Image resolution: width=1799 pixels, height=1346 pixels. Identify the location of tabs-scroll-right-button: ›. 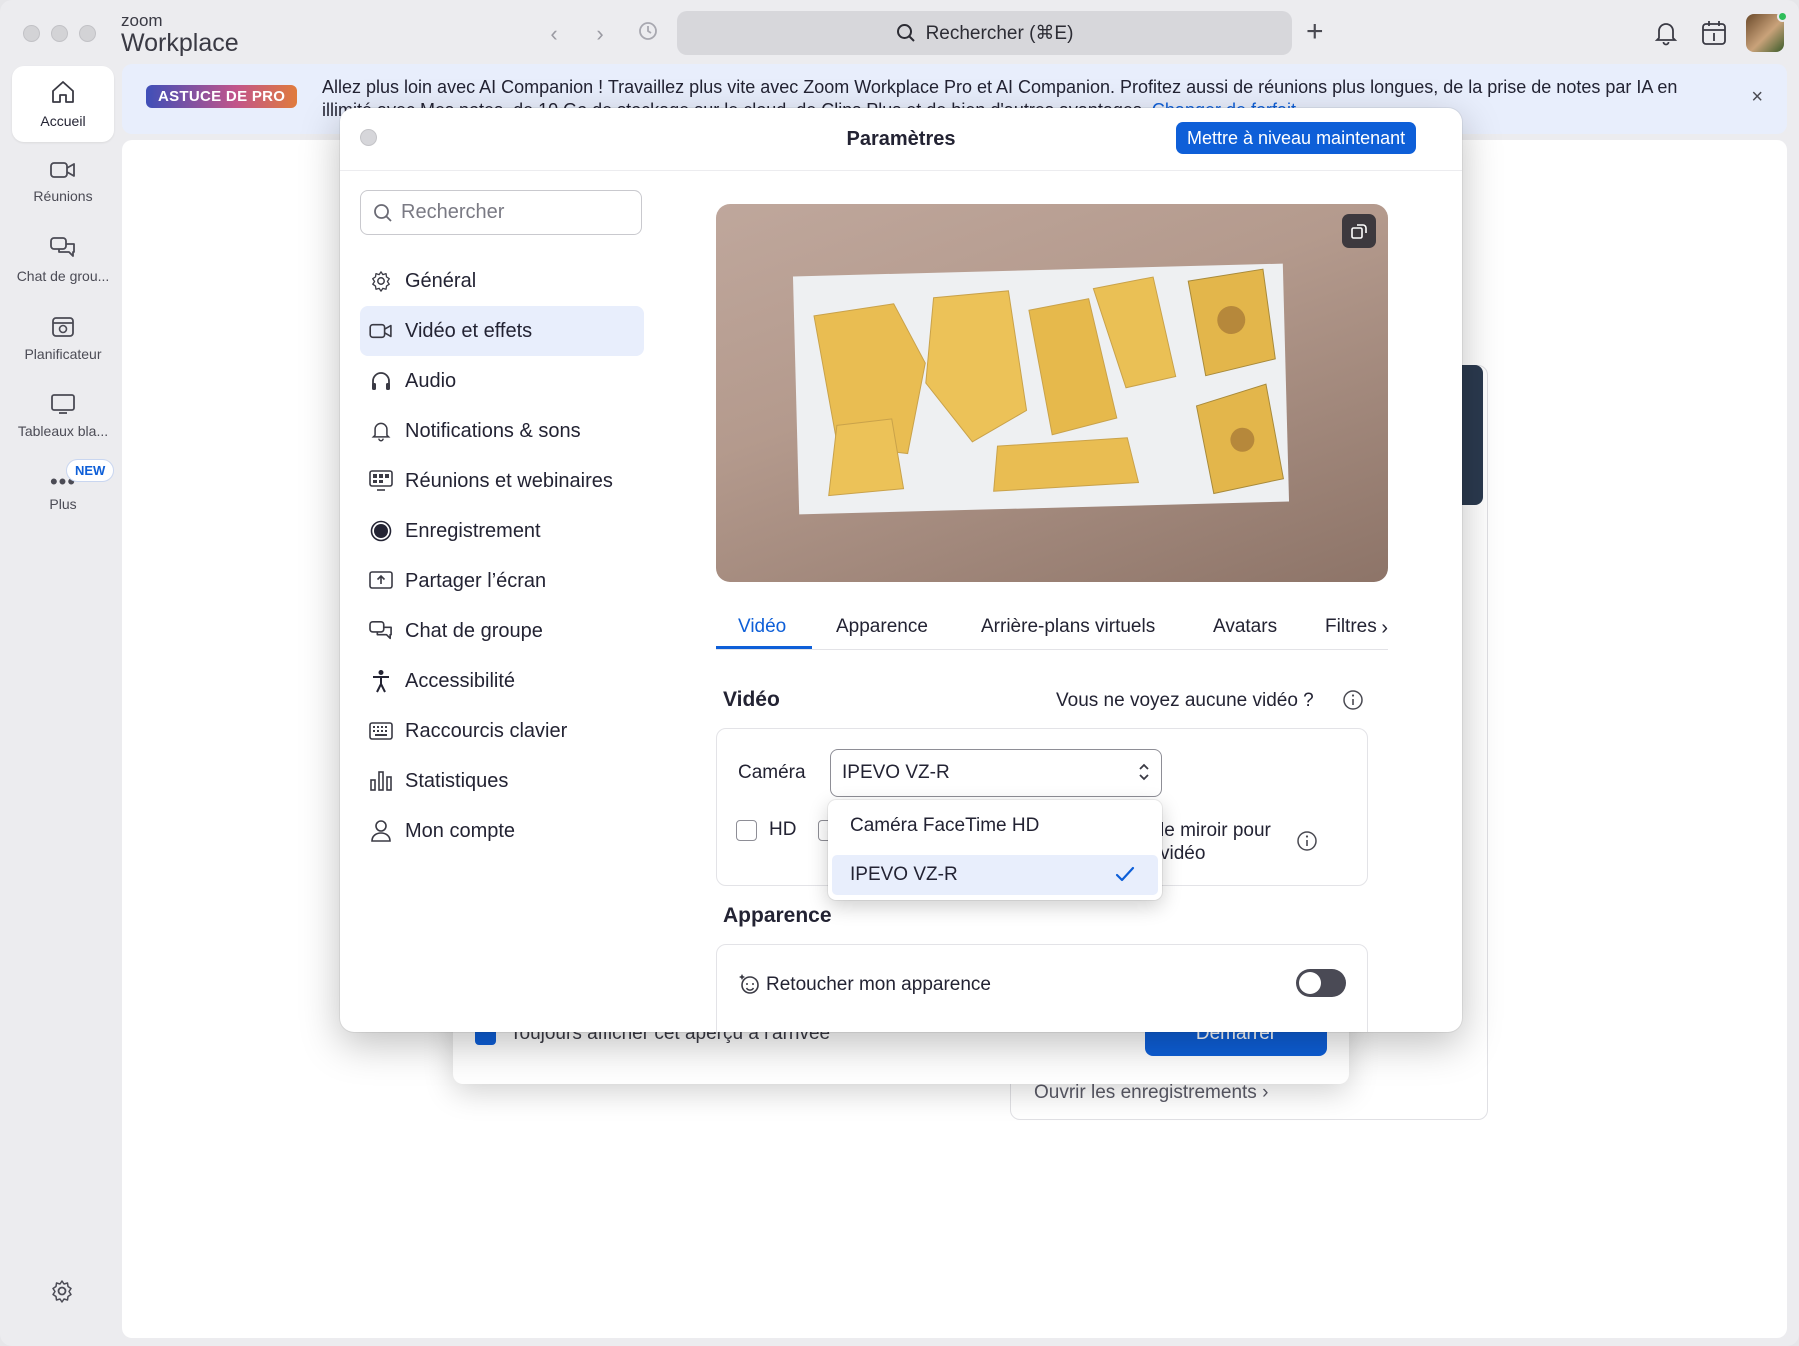
(1384, 628).